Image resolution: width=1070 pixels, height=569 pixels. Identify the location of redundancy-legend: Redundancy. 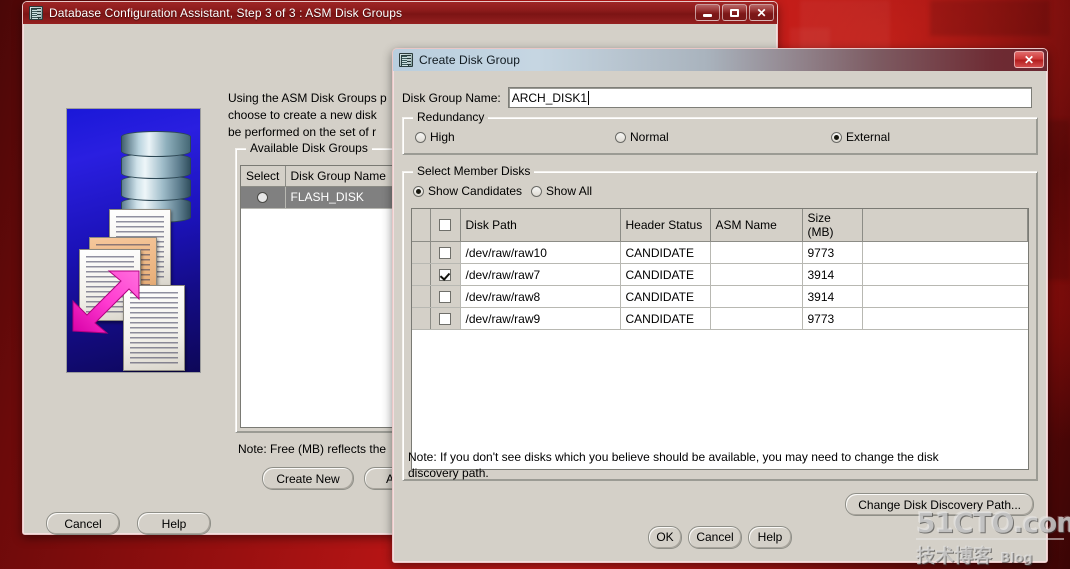
(451, 117).